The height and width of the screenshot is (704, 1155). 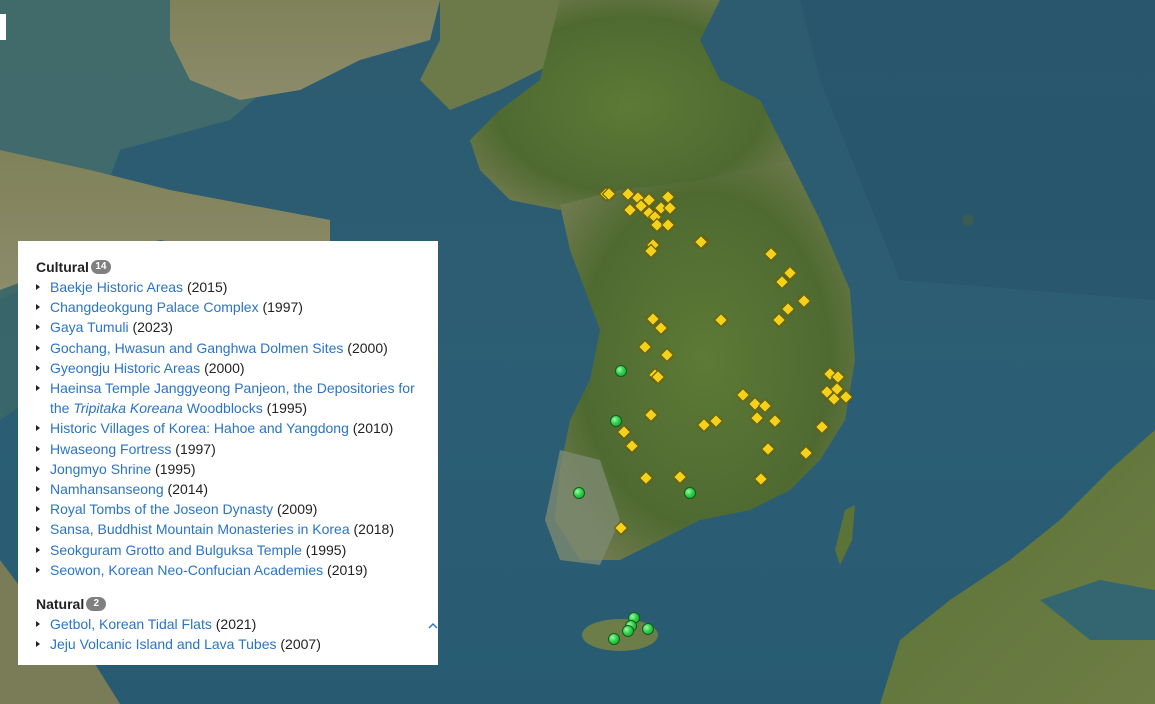 What do you see at coordinates (125, 368) in the screenshot?
I see `cultural-site-link: Gyeongju Historic Areas` at bounding box center [125, 368].